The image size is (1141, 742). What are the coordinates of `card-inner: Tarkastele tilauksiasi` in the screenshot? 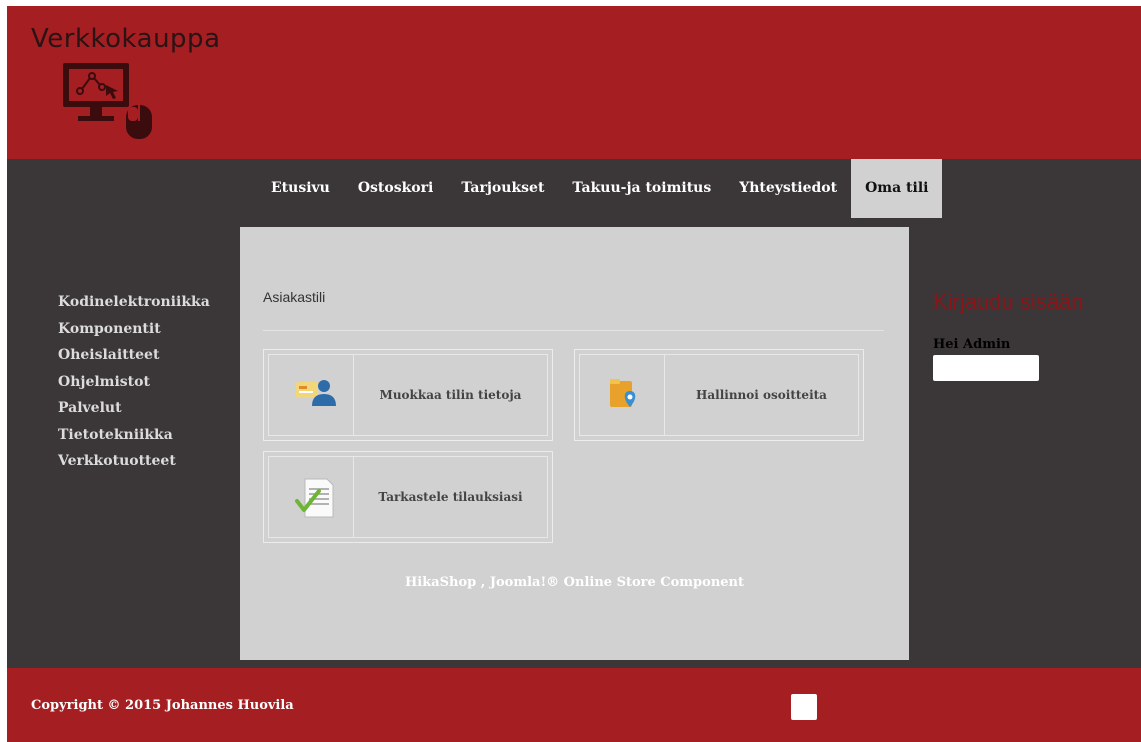 It's located at (408, 497).